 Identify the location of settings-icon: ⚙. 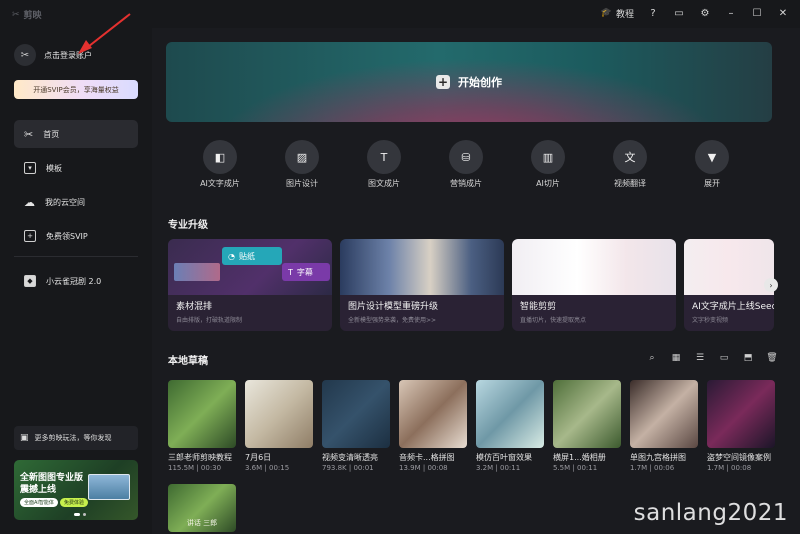
(705, 13).